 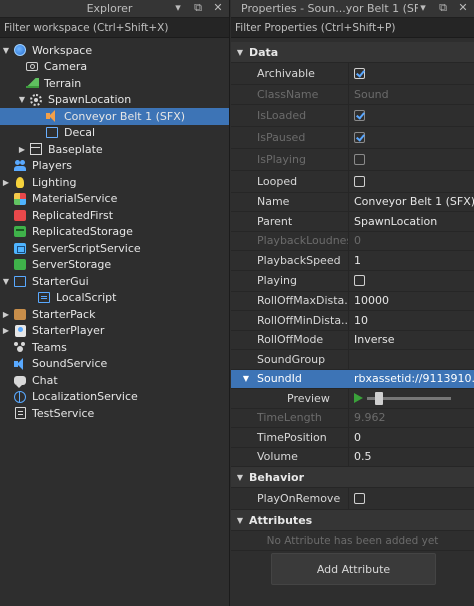 What do you see at coordinates (114, 397) in the screenshot?
I see `tree-item-localizationservice: LocalizationService` at bounding box center [114, 397].